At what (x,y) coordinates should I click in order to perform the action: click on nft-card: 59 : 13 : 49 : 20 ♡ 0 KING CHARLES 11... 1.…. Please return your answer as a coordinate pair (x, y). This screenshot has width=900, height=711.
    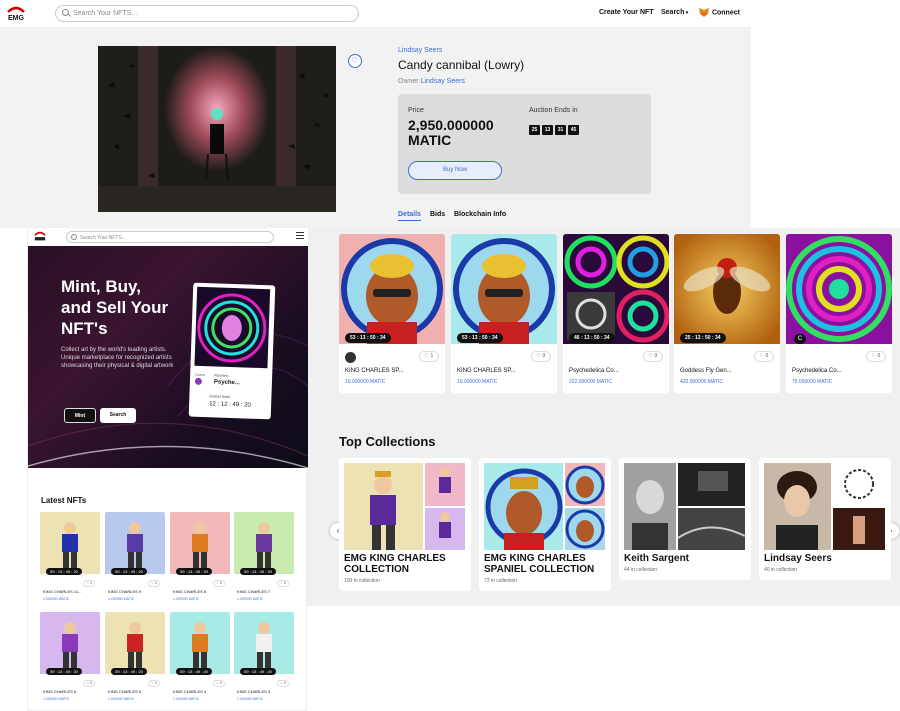
    Looking at the image, I should click on (70, 559).